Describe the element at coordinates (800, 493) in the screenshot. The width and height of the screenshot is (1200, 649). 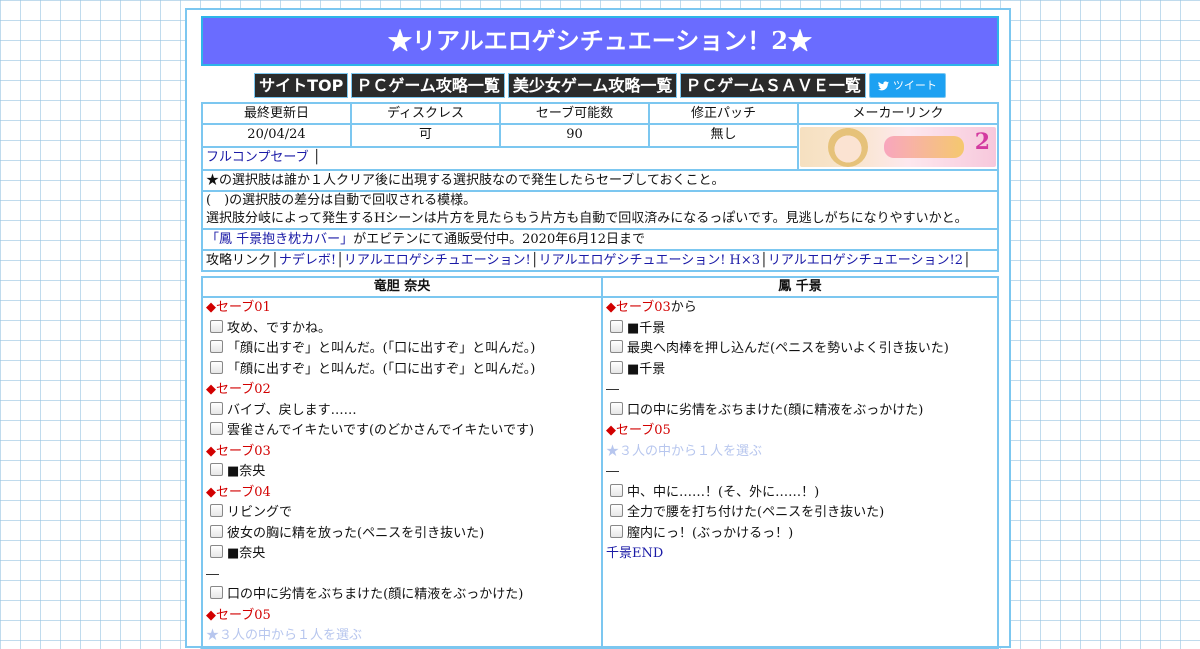
I see `choice-item: 中、中に……！(そ、外に……！)` at that location.